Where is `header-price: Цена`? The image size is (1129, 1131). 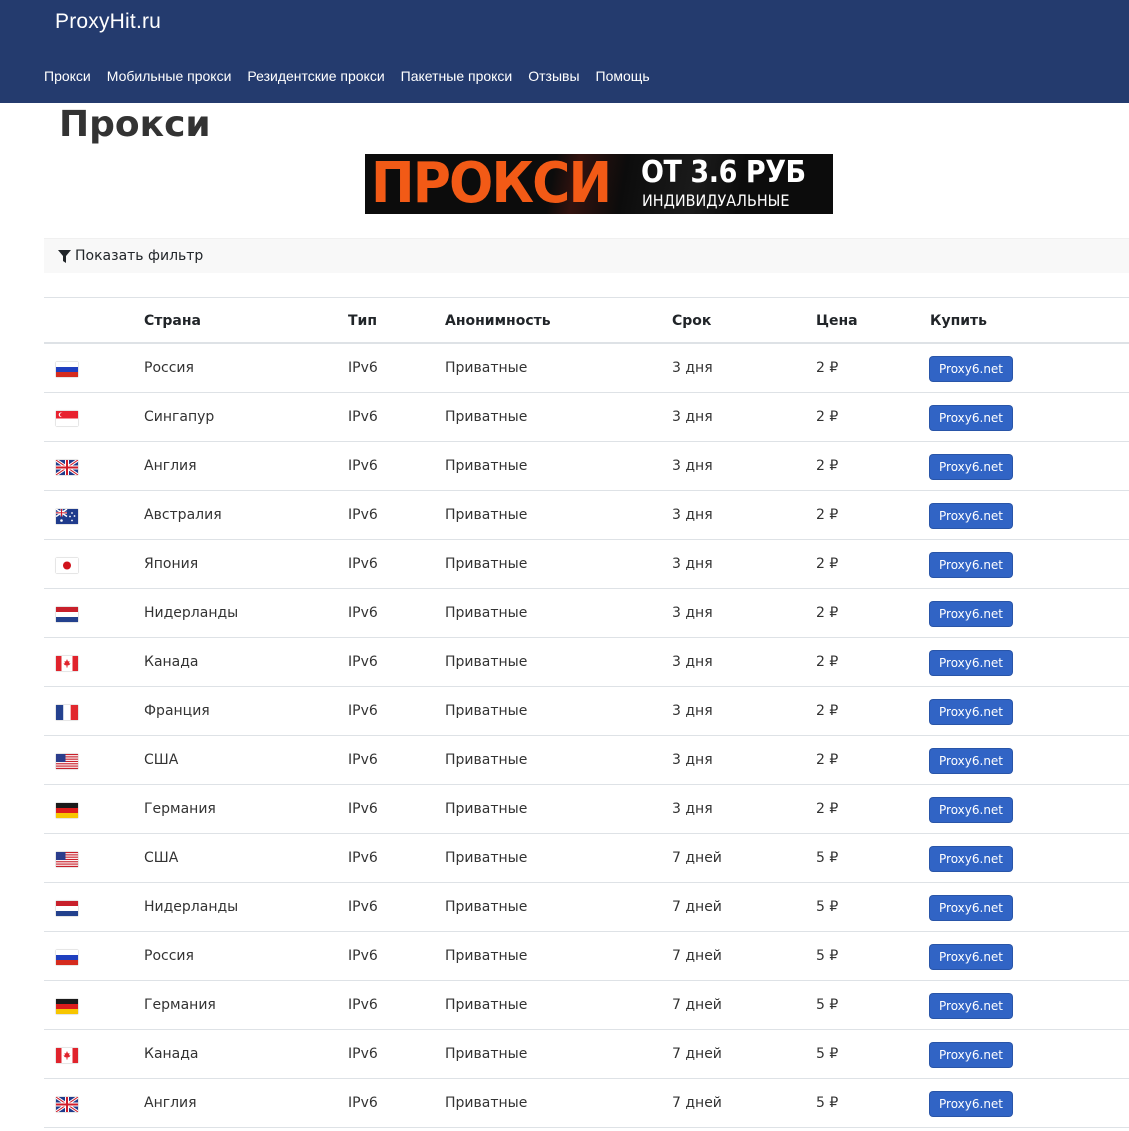
header-price: Цена is located at coordinates (837, 321).